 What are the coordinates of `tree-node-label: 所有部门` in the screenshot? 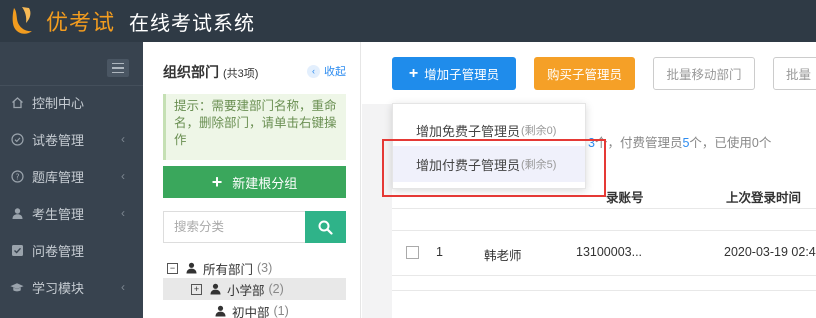 It's located at (228, 269).